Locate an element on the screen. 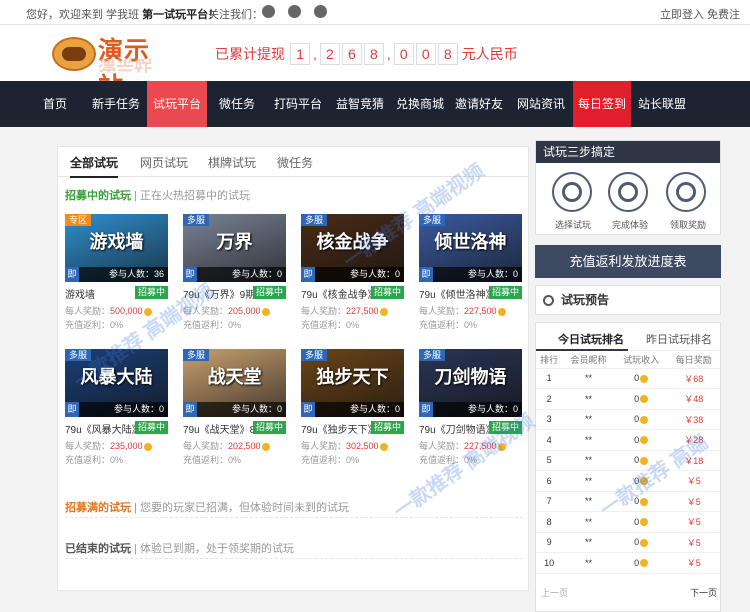 This screenshot has width=750, height=612. reward-per-person: 每人奖励：227,500 is located at coordinates (344, 310).